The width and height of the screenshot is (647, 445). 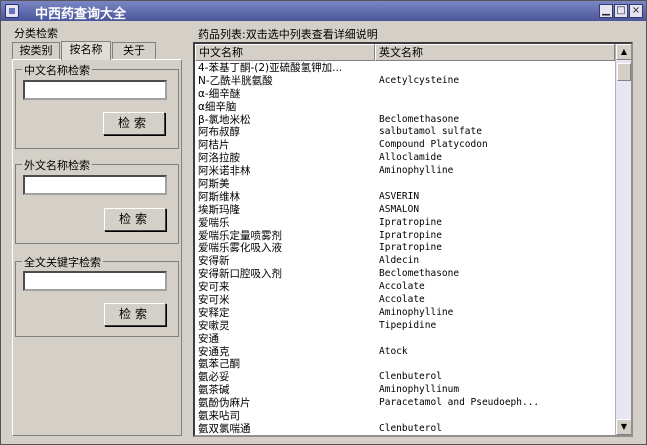 I want to click on drug-english-name: Aldecin, so click(x=399, y=261).